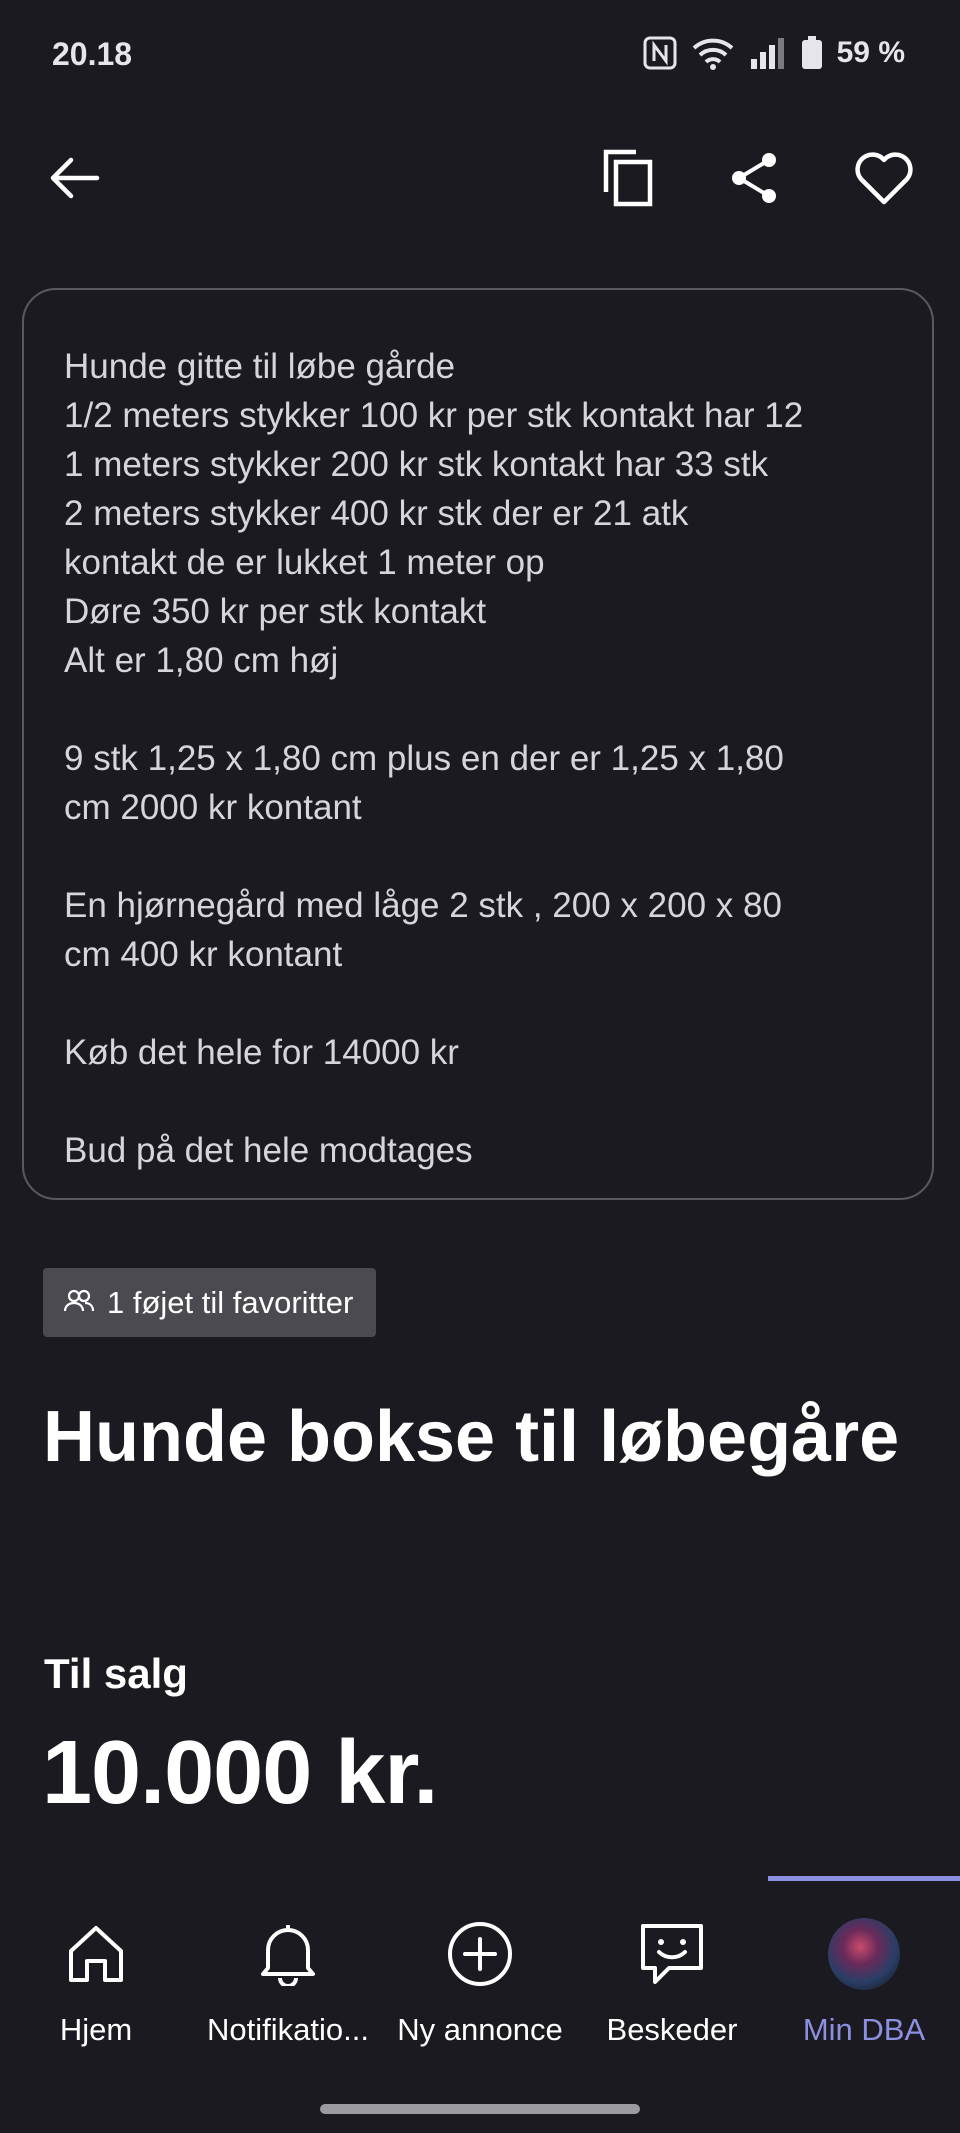 Image resolution: width=960 pixels, height=2133 pixels. I want to click on copy-icon, so click(628, 180).